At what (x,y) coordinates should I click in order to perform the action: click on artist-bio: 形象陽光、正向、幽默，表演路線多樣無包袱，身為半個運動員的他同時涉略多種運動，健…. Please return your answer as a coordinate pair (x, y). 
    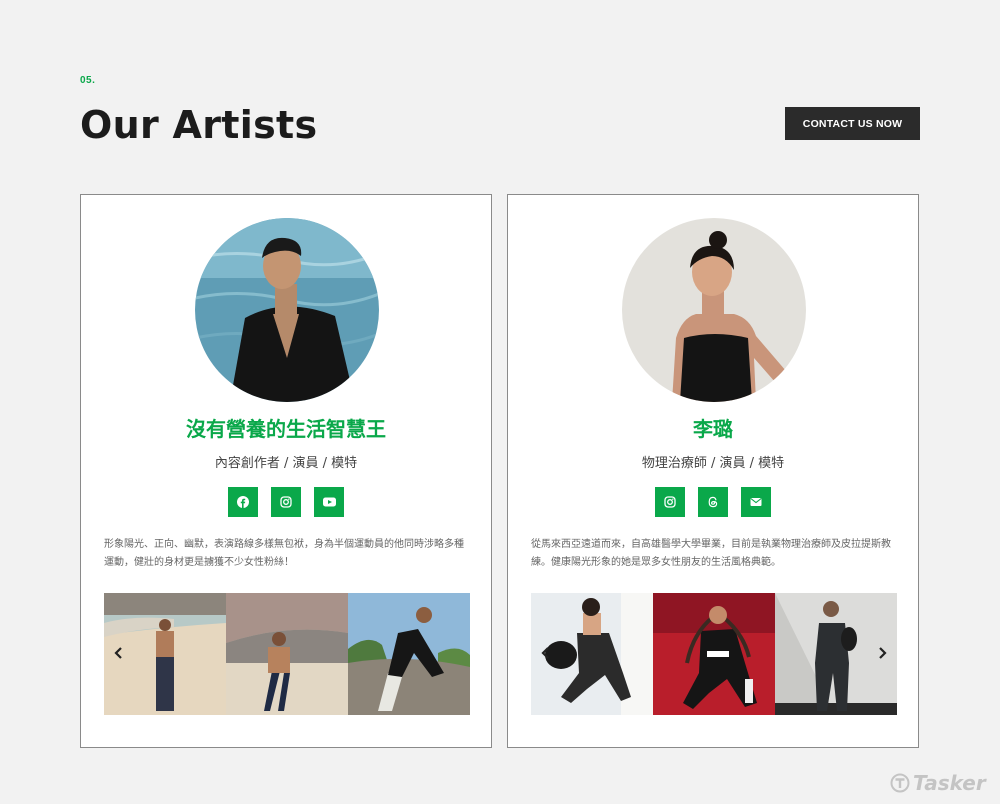
    Looking at the image, I should click on (284, 553).